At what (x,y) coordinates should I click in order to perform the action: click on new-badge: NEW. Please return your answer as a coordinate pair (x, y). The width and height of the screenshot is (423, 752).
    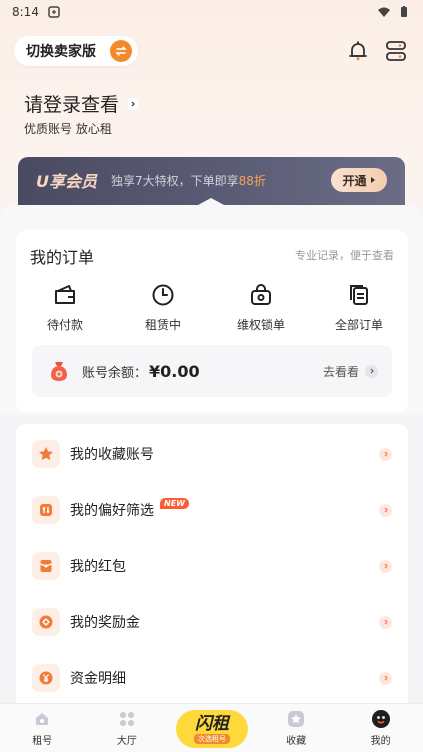
    Looking at the image, I should click on (174, 503).